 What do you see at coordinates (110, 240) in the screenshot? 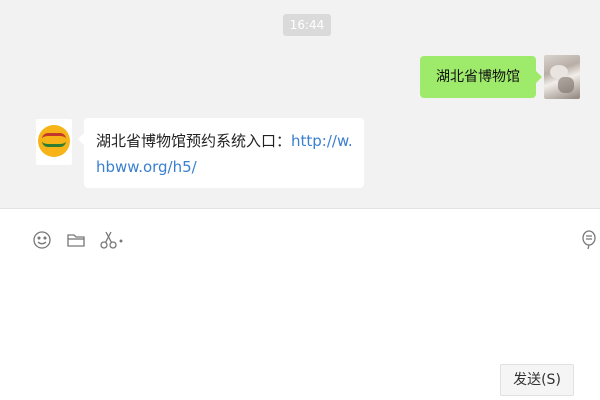
I see `scissors-icon` at bounding box center [110, 240].